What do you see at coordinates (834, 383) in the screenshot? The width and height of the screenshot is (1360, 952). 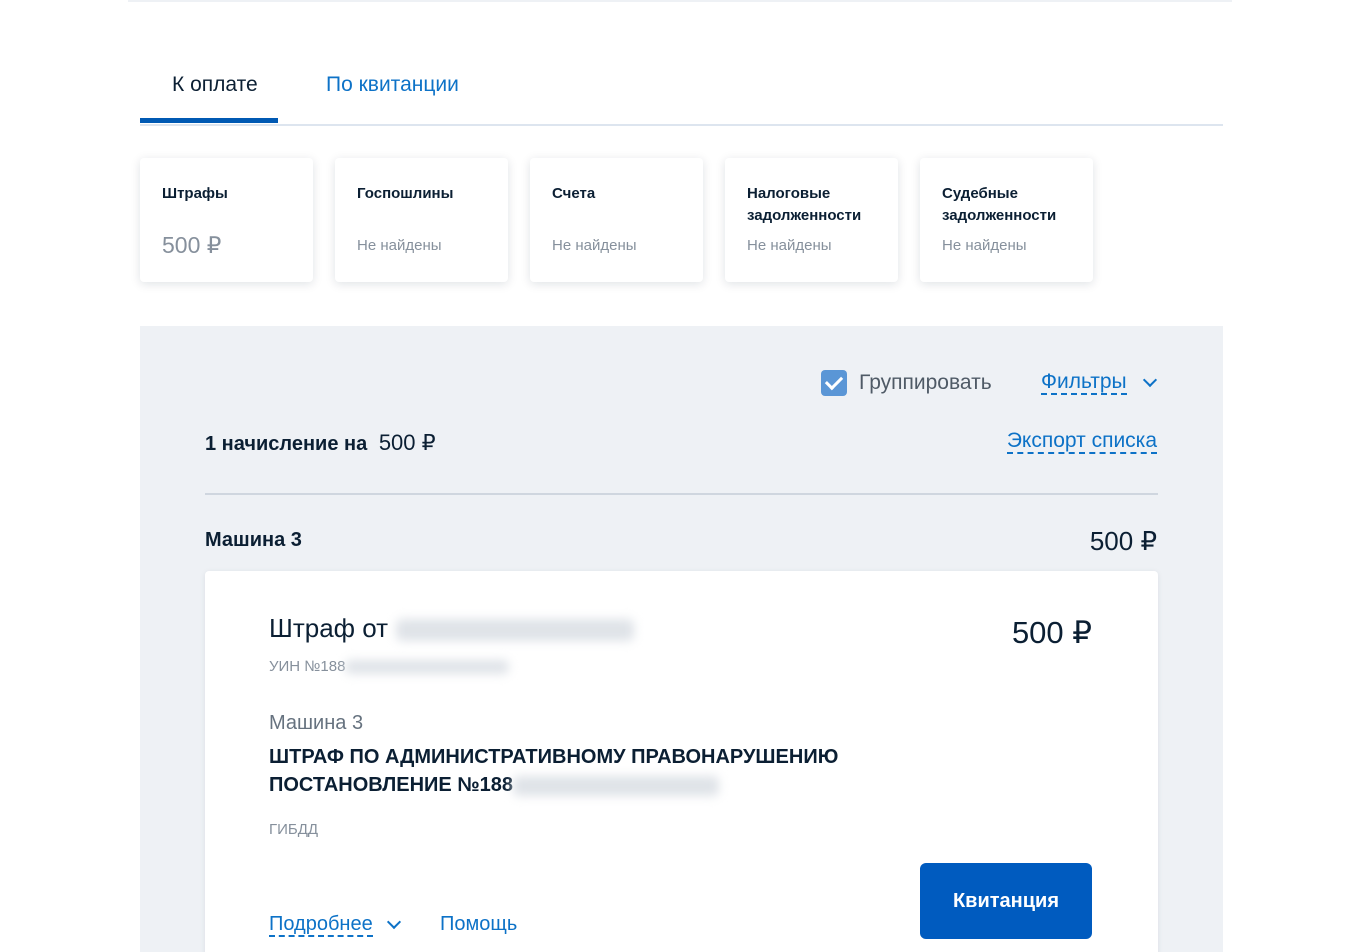 I see `group-checkbox` at bounding box center [834, 383].